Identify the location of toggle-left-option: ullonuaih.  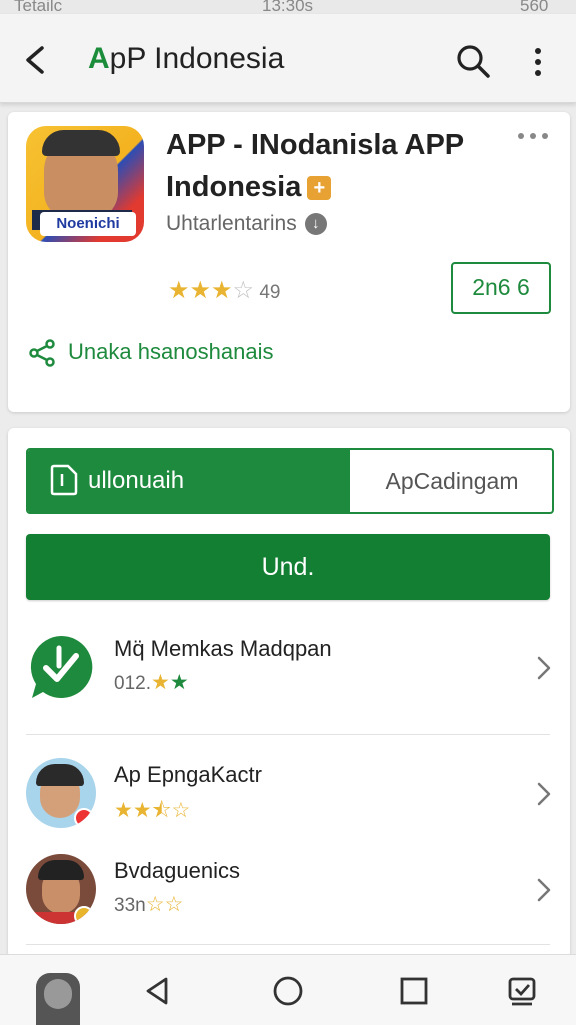
(188, 481).